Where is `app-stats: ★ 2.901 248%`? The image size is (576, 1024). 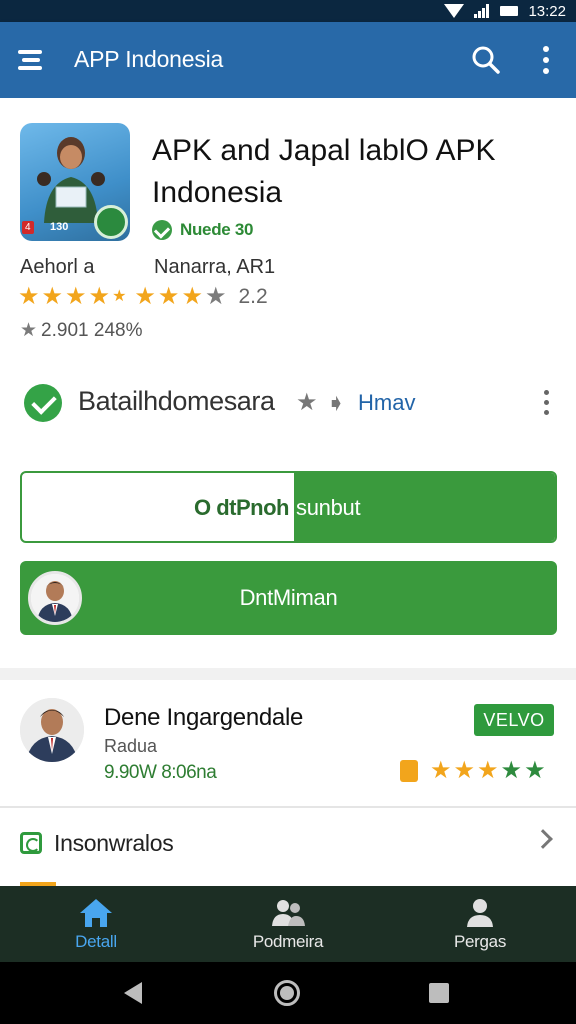
app-stats: ★ 2.901 248% is located at coordinates (81, 331).